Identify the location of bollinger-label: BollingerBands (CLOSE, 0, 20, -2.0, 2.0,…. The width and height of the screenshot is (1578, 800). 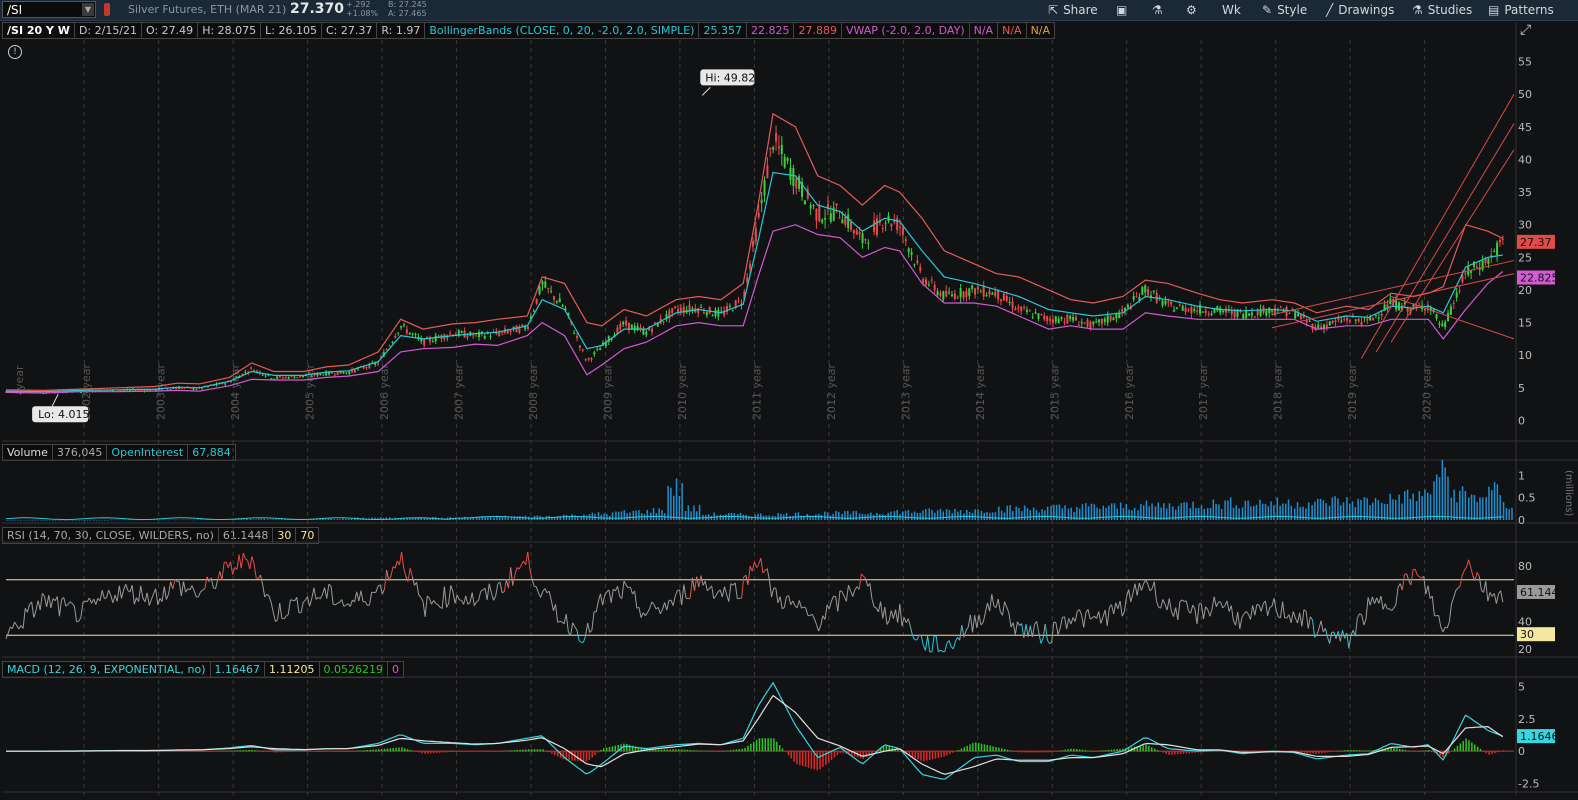
(562, 30).